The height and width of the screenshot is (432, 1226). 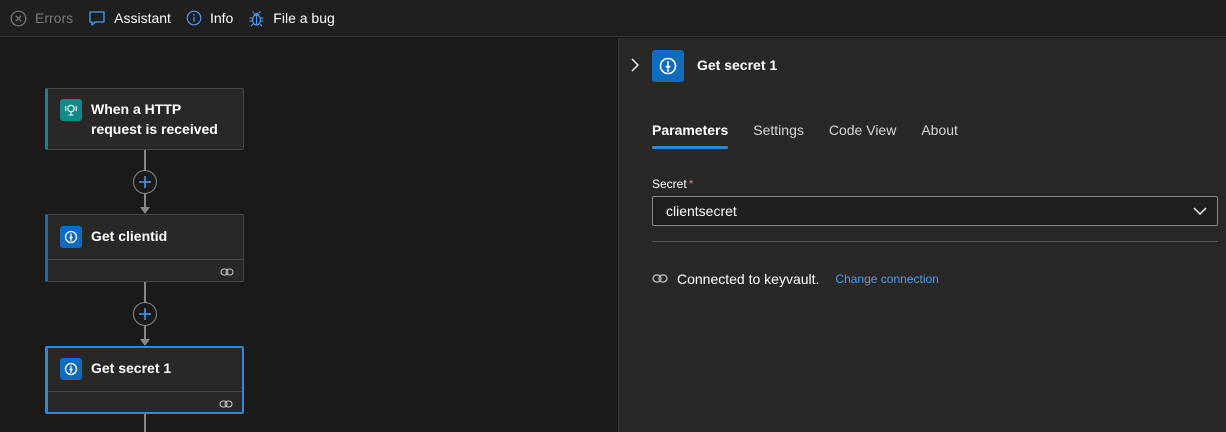 What do you see at coordinates (922, 66) in the screenshot?
I see `panel-header: Get secret 1` at bounding box center [922, 66].